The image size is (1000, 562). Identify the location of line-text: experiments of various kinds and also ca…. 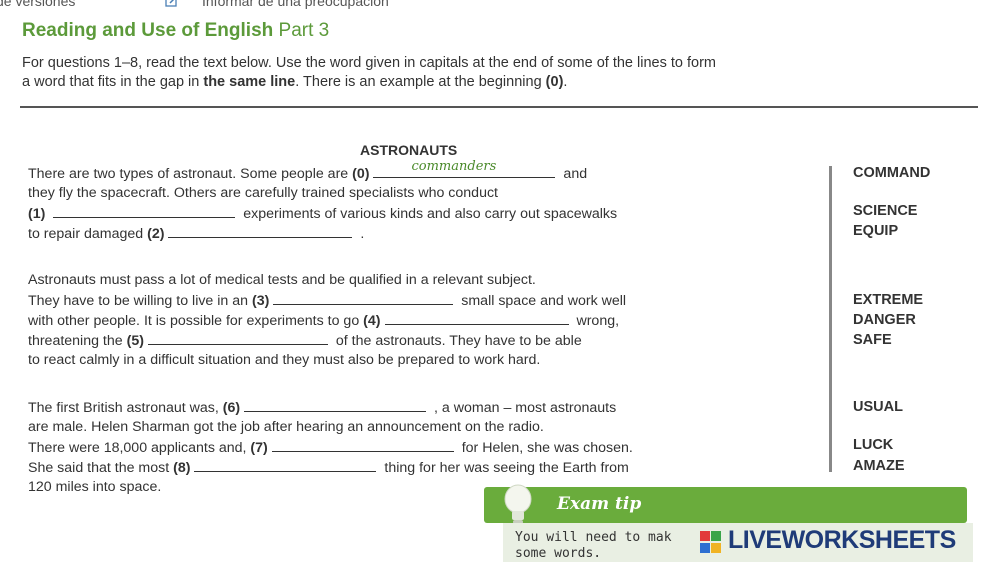
(428, 214).